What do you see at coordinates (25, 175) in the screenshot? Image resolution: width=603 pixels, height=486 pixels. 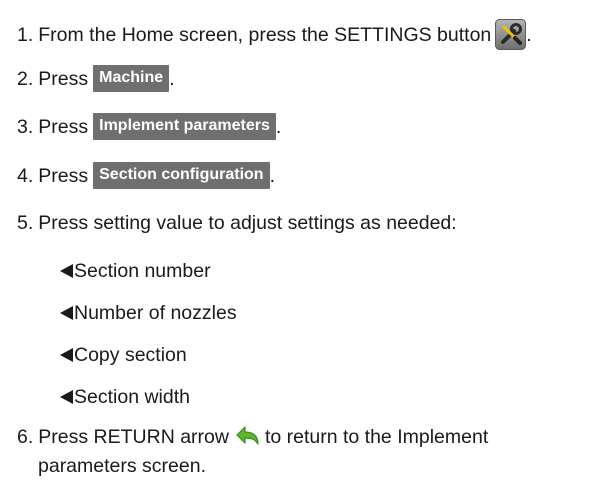 I see `step-number: 4.` at bounding box center [25, 175].